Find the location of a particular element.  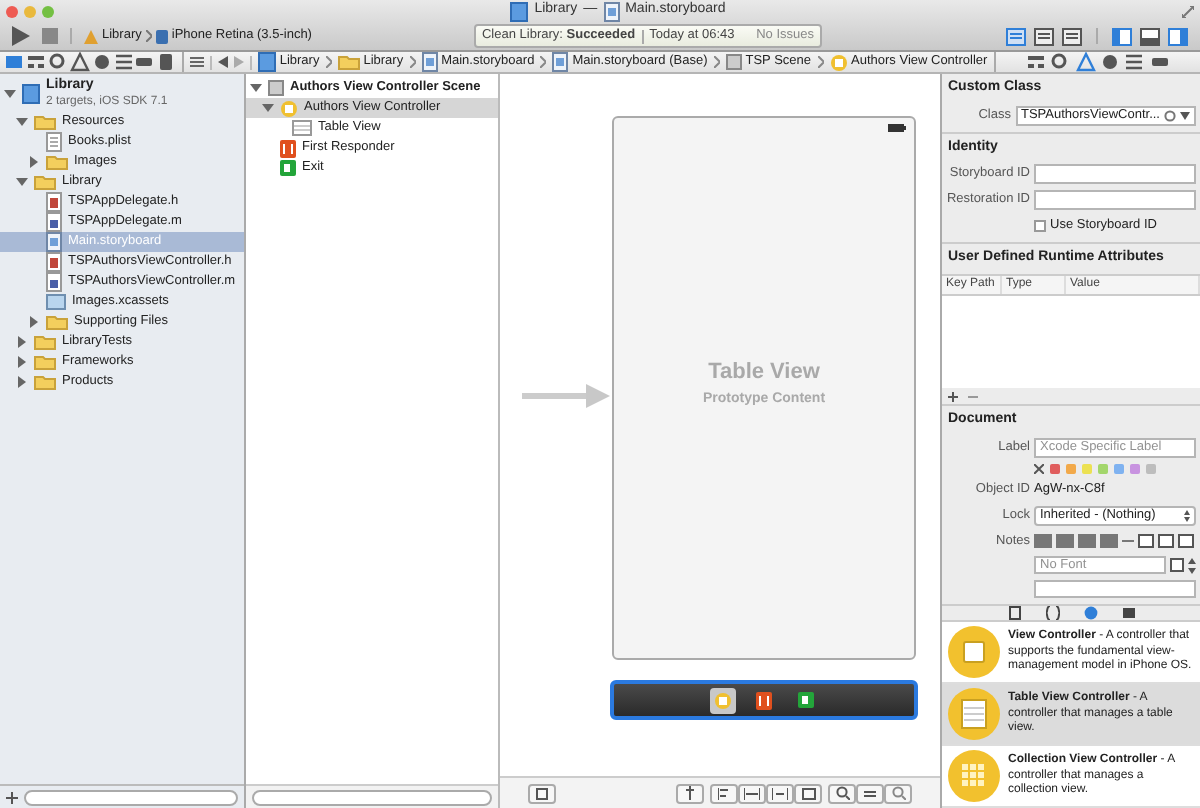

run-icon is located at coordinates (21, 36).